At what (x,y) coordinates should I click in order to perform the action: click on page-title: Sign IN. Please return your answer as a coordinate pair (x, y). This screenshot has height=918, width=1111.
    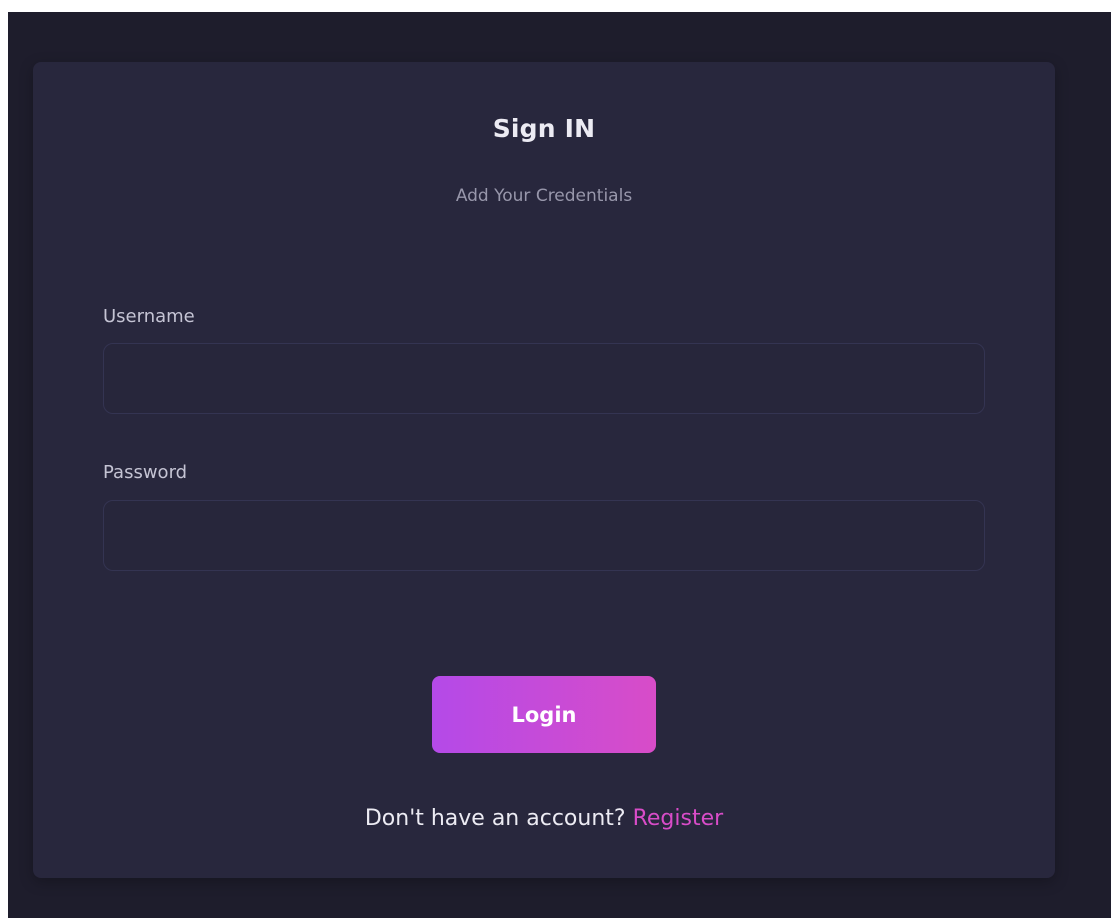
    Looking at the image, I should click on (544, 128).